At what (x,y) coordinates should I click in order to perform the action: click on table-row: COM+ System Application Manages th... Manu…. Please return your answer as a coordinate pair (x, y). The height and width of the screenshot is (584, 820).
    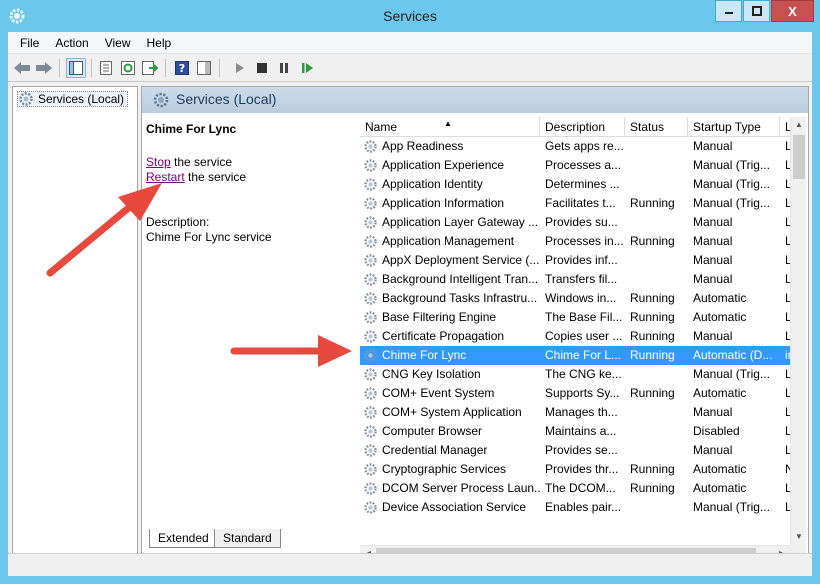
    Looking at the image, I should click on (575, 412).